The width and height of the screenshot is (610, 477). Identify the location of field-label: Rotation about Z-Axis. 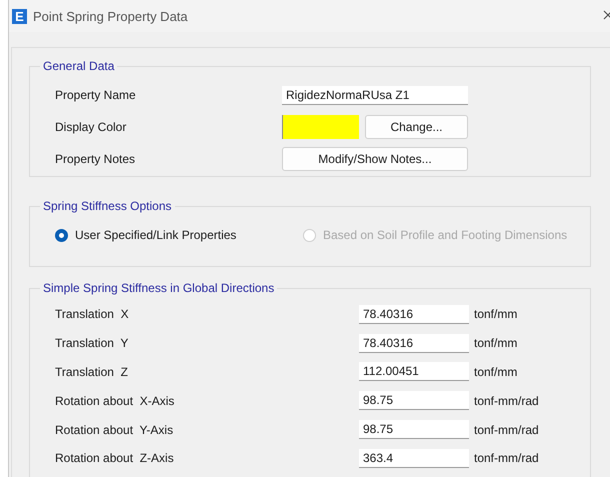
(115, 458).